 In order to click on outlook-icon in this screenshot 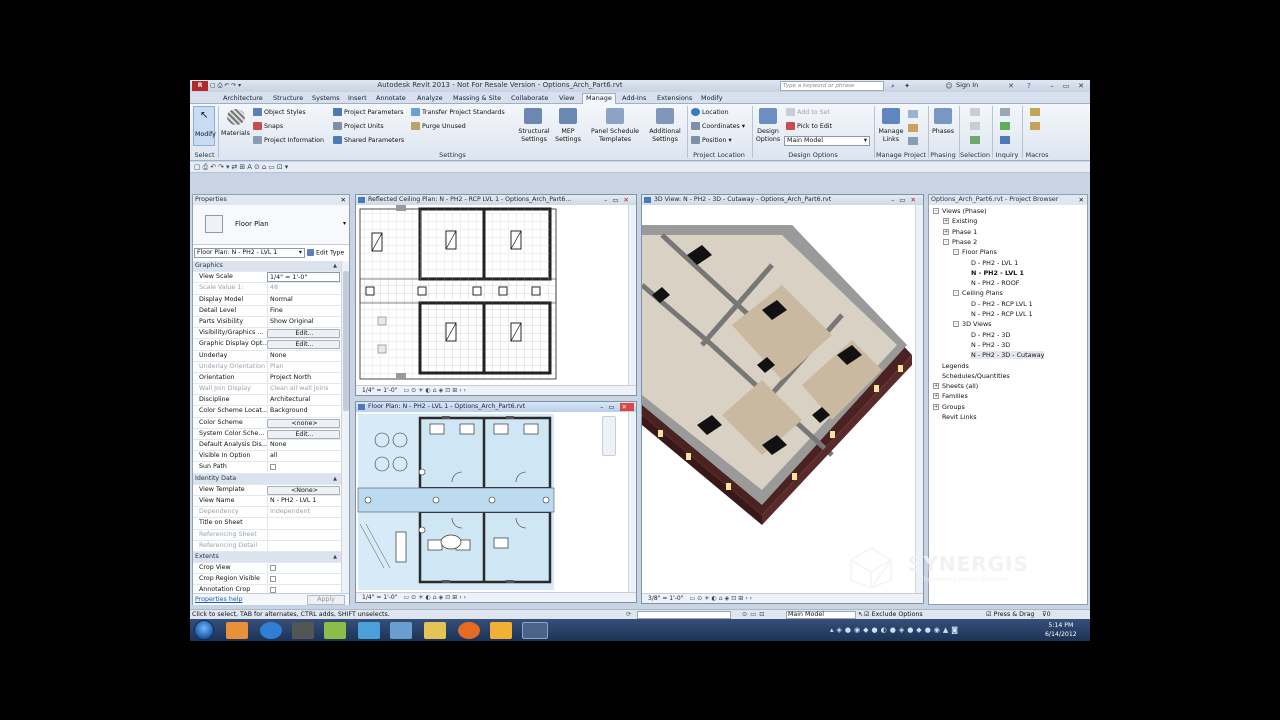, I will do `click(501, 630)`.